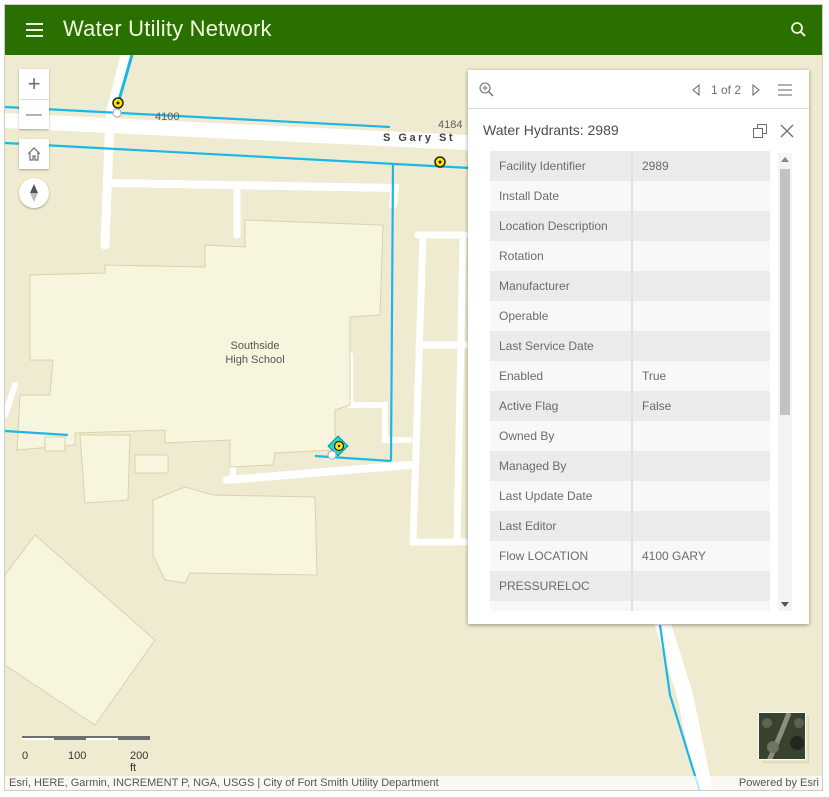  I want to click on attribute-row: Last Service Date, so click(630, 346).